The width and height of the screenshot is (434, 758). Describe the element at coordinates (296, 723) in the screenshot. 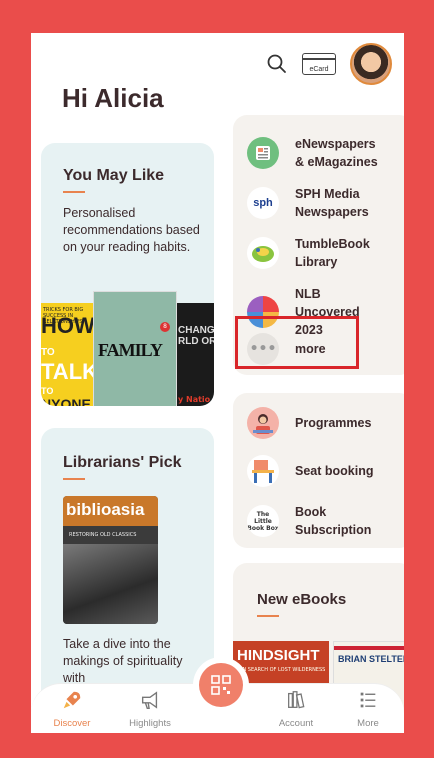

I see `nav-label: Account` at that location.